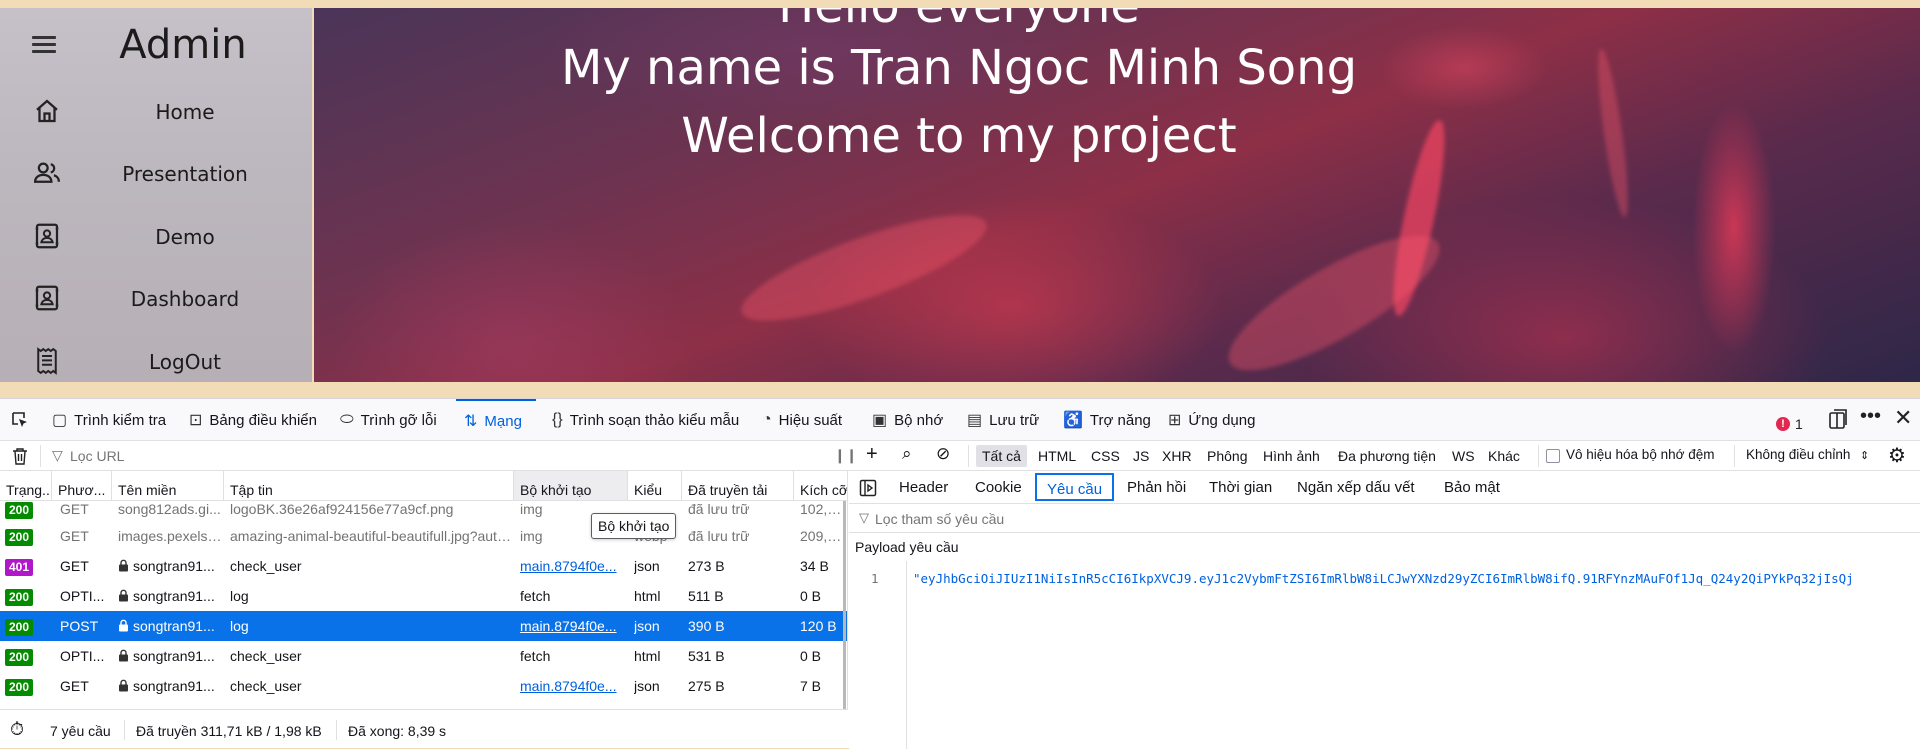 This screenshot has width=1920, height=749. Describe the element at coordinates (388, 420) in the screenshot. I see `tab-debugger: ⬭ Trình gỡ lỗi` at that location.